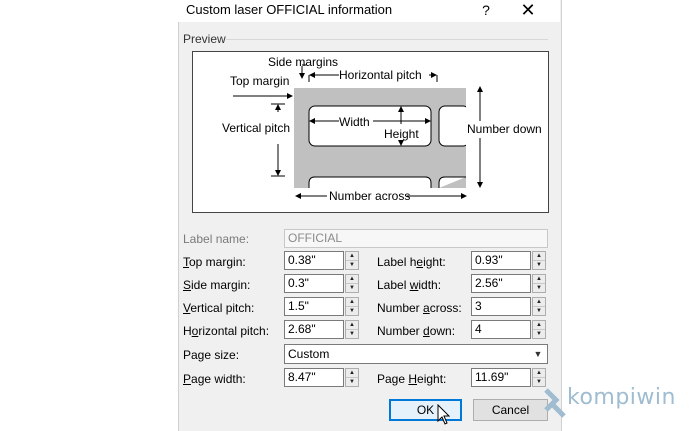 The image size is (690, 431). I want to click on vertical-pitch-label: Vertical pitch, so click(256, 128).